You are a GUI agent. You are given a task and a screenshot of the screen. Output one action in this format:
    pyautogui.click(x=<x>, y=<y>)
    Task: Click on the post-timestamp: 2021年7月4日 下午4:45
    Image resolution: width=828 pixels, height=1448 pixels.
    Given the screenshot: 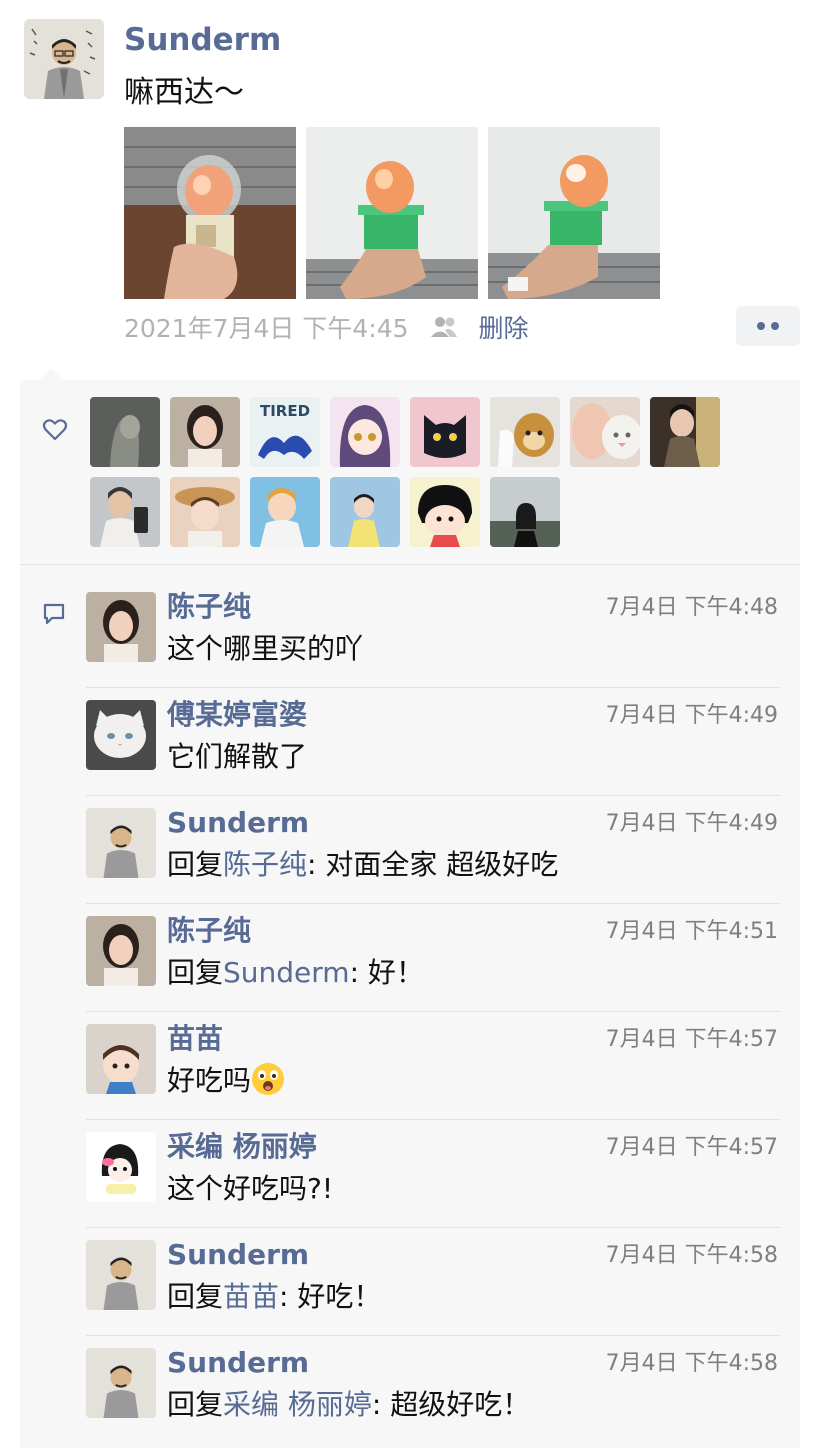 What is the action you would take?
    pyautogui.click(x=266, y=328)
    